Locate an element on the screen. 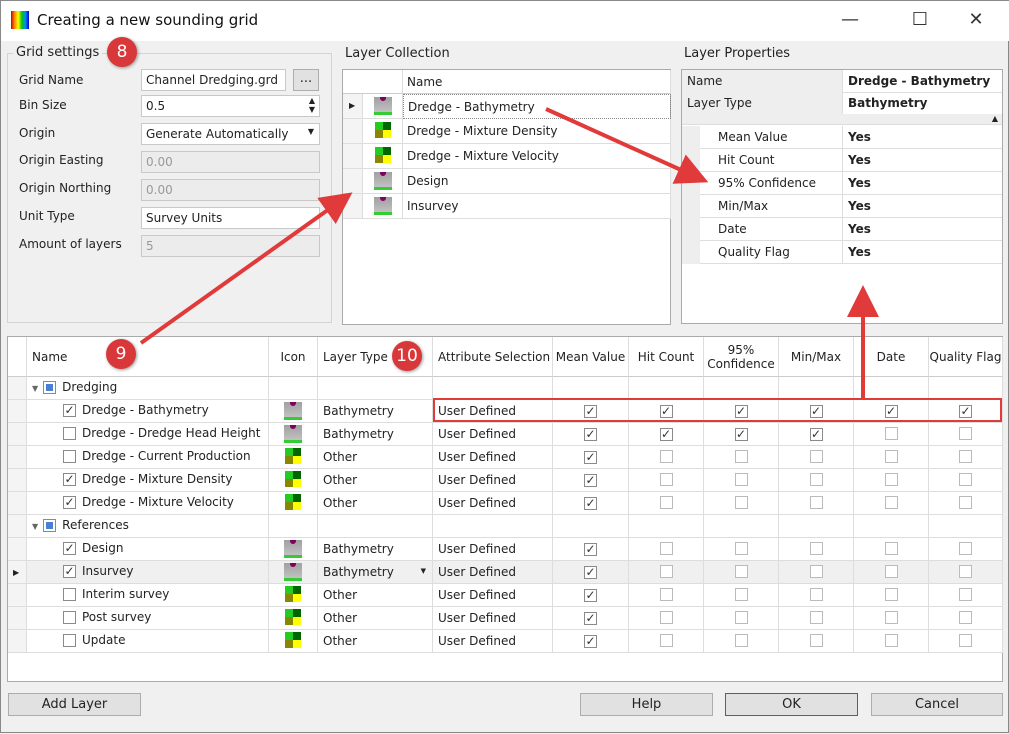 The height and width of the screenshot is (734, 1009). arrow-to-collection is located at coordinates (246, 268).